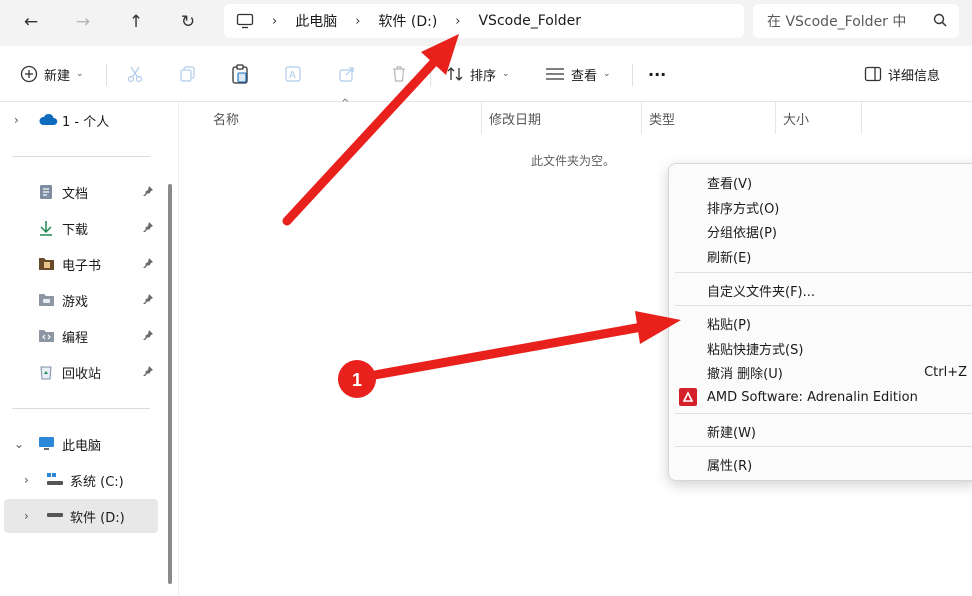 Image resolution: width=972 pixels, height=596 pixels. What do you see at coordinates (818, 118) in the screenshot?
I see `column-header-size: 大小` at bounding box center [818, 118].